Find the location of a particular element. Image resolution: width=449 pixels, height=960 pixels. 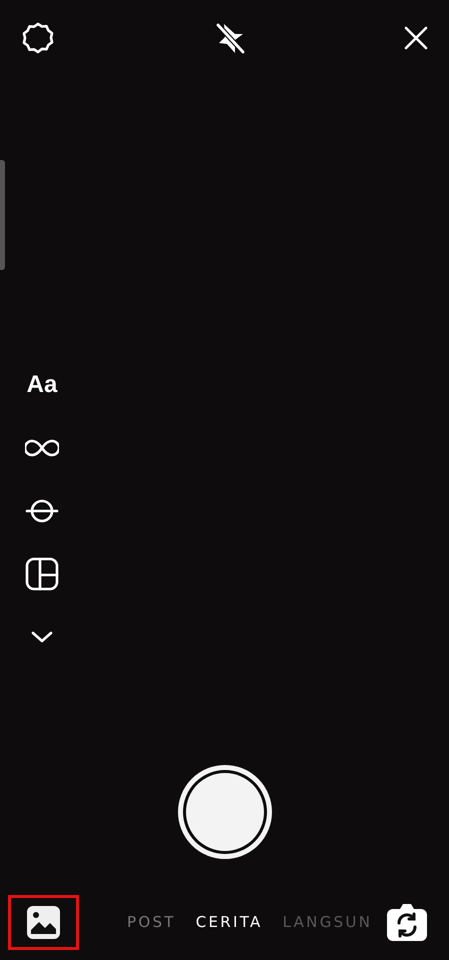

level-icon is located at coordinates (42, 511).